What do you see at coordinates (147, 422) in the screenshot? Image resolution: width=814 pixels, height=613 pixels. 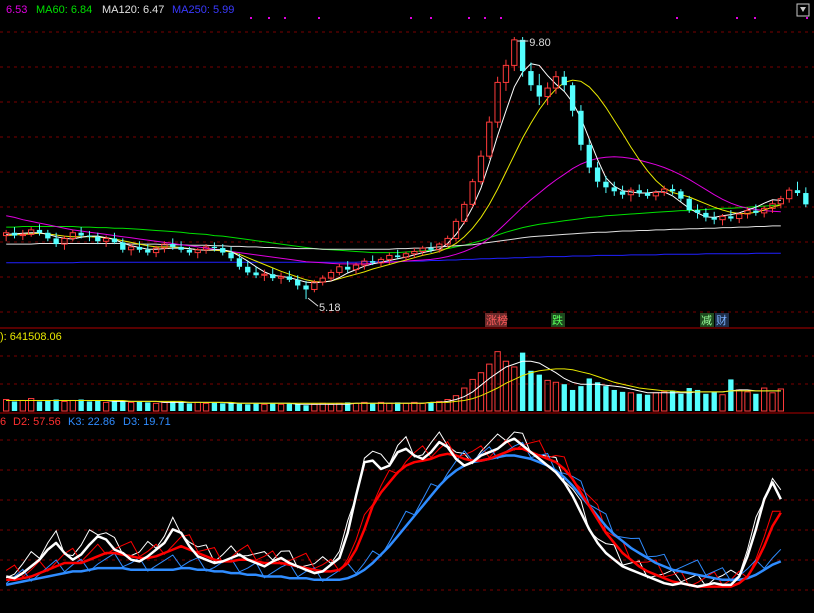 I see `d3-label: D3: 19.71` at bounding box center [147, 422].